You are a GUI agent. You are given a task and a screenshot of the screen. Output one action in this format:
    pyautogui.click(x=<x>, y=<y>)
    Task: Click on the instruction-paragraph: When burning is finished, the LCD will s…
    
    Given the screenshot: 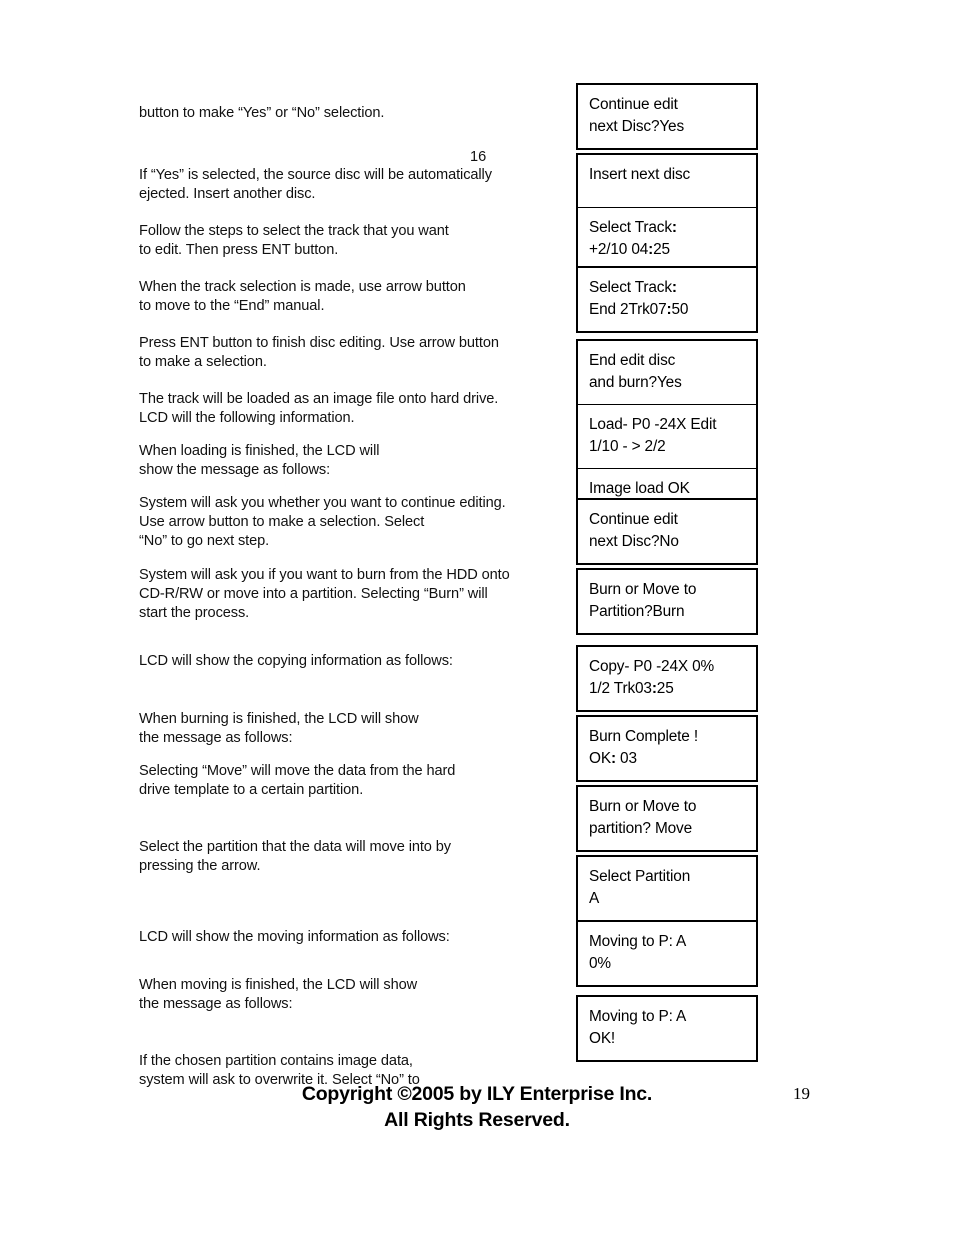 What is the action you would take?
    pyautogui.click(x=279, y=729)
    